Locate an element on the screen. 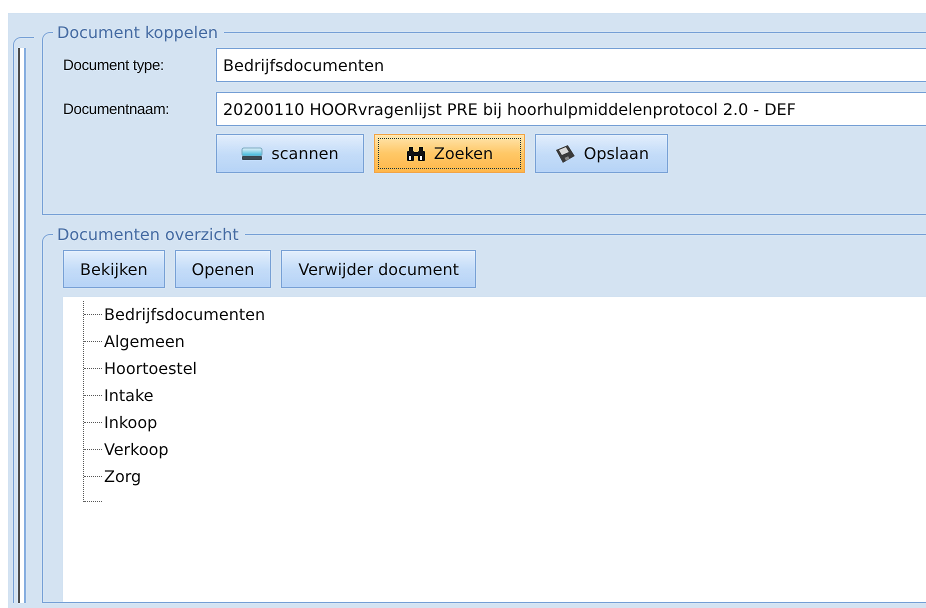  group-title: Document koppelen is located at coordinates (138, 32).